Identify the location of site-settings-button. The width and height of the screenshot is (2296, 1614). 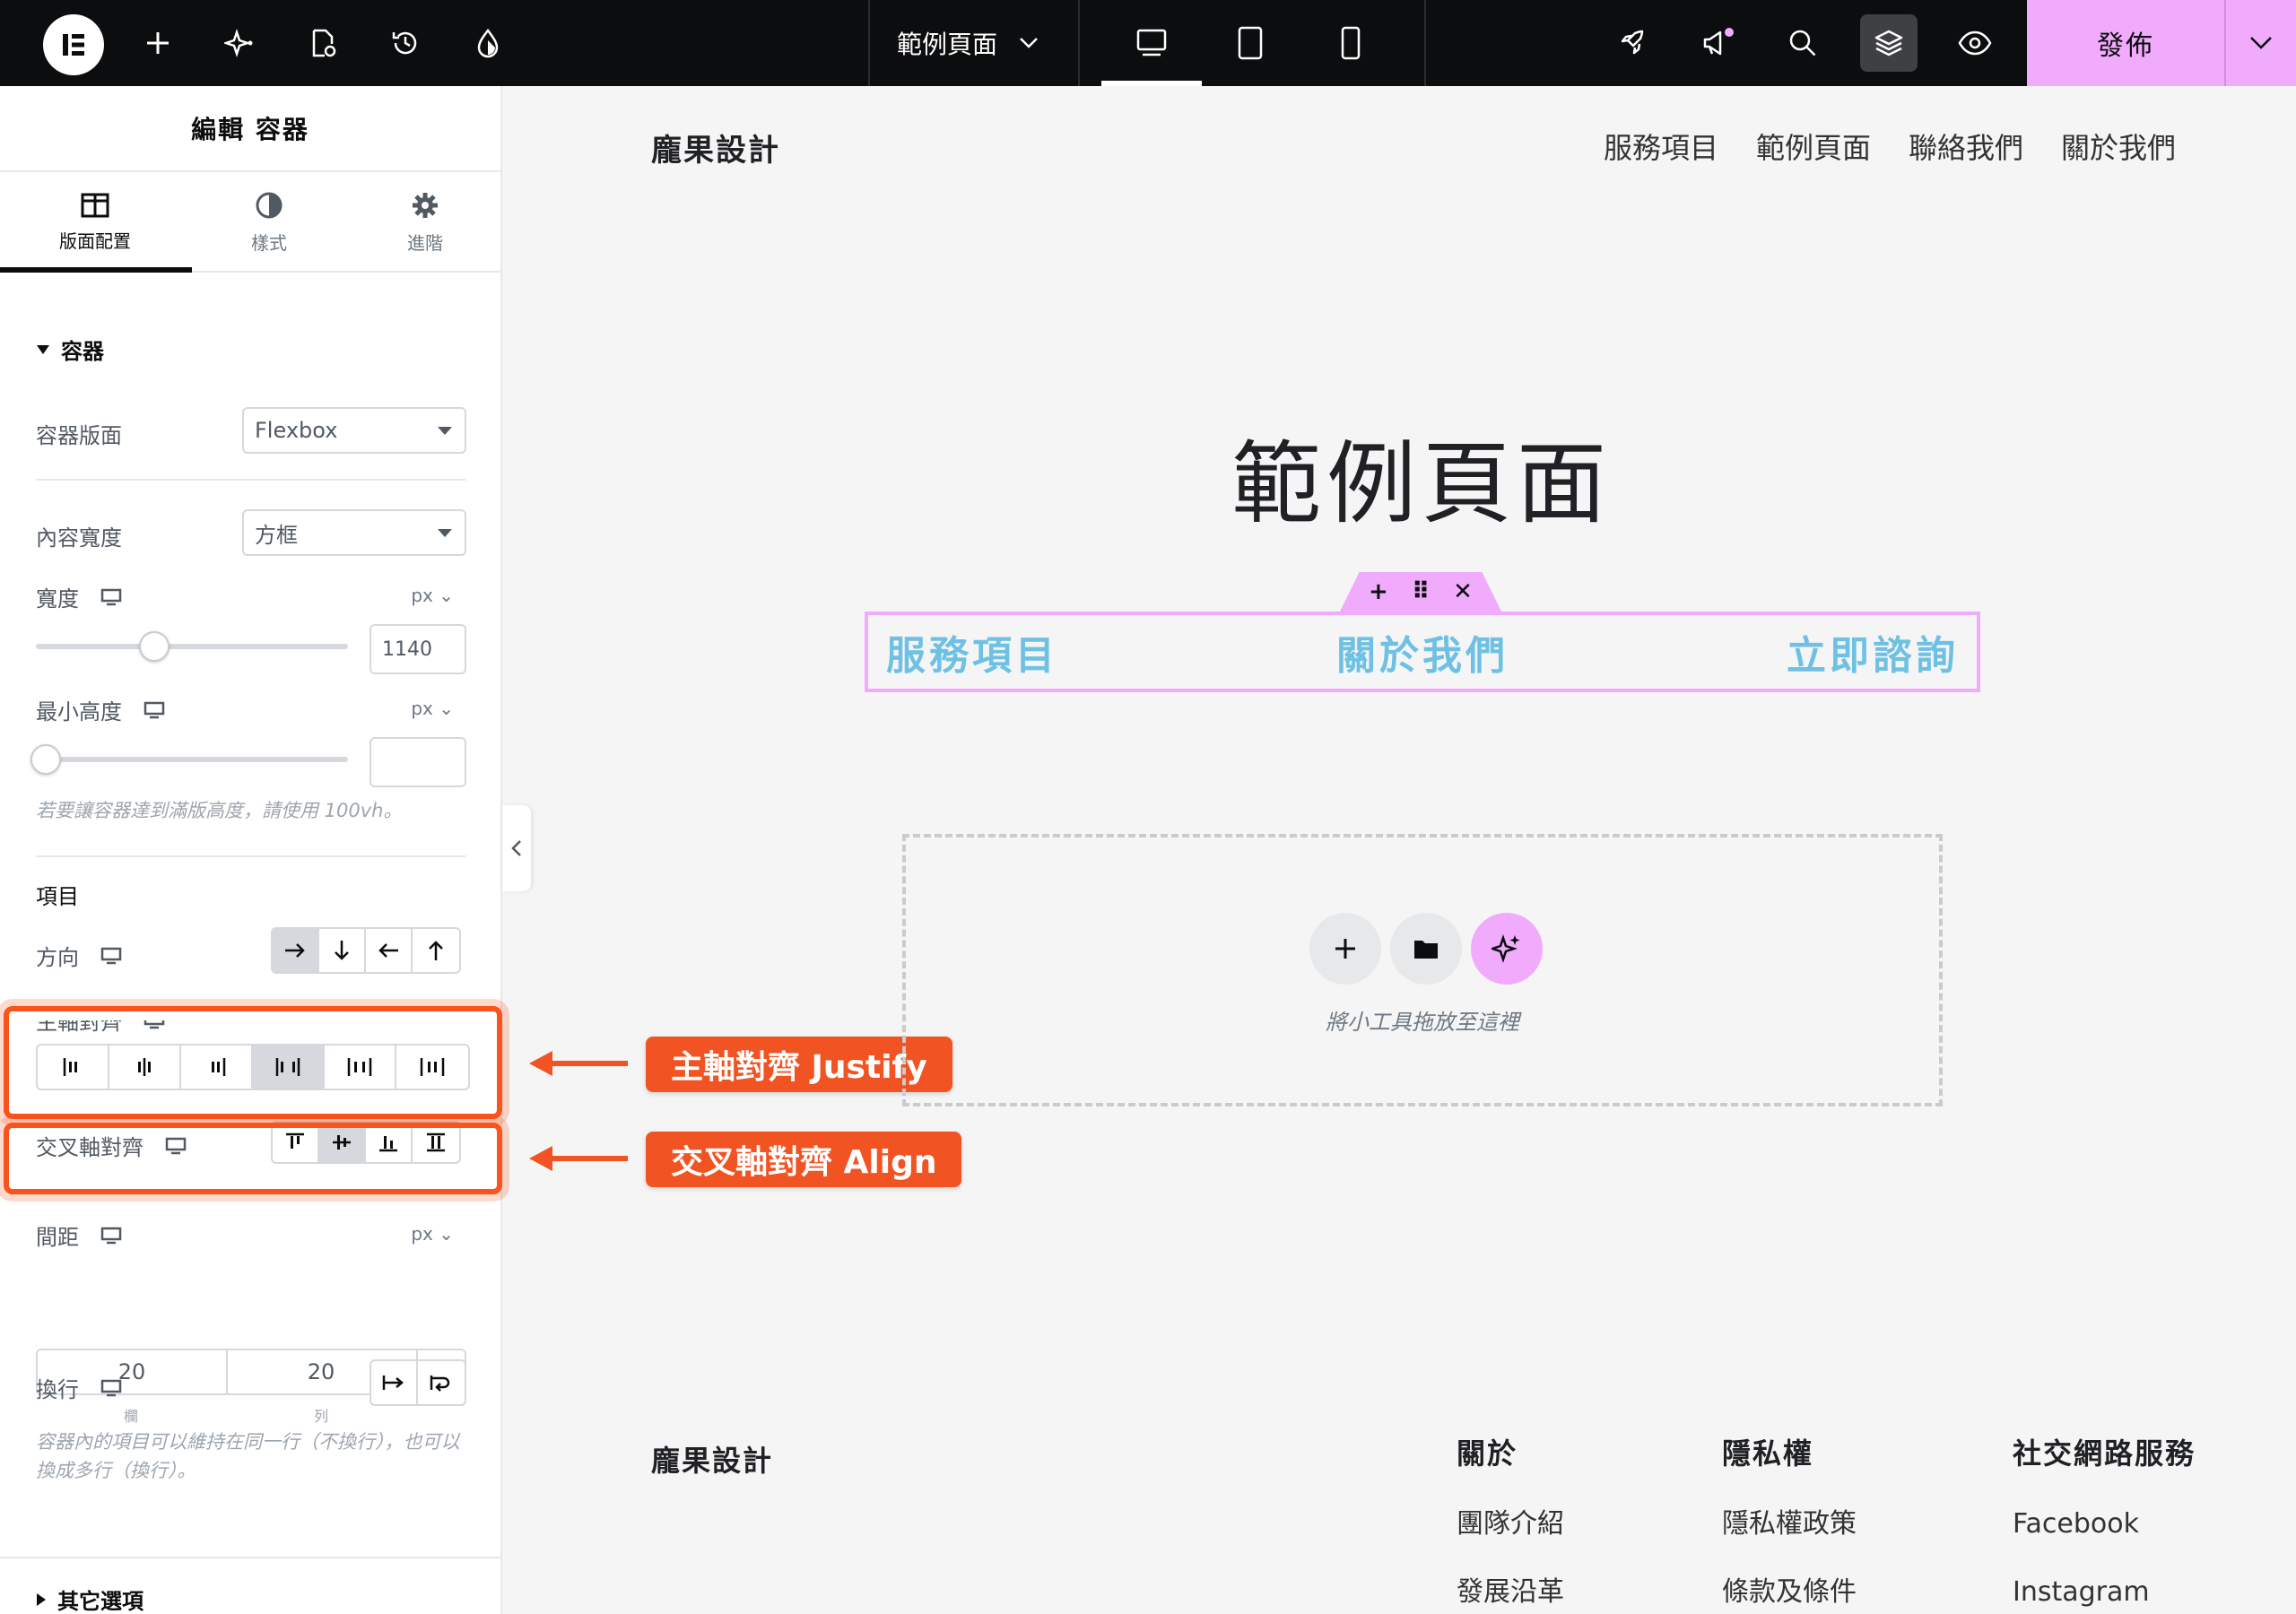
(488, 43).